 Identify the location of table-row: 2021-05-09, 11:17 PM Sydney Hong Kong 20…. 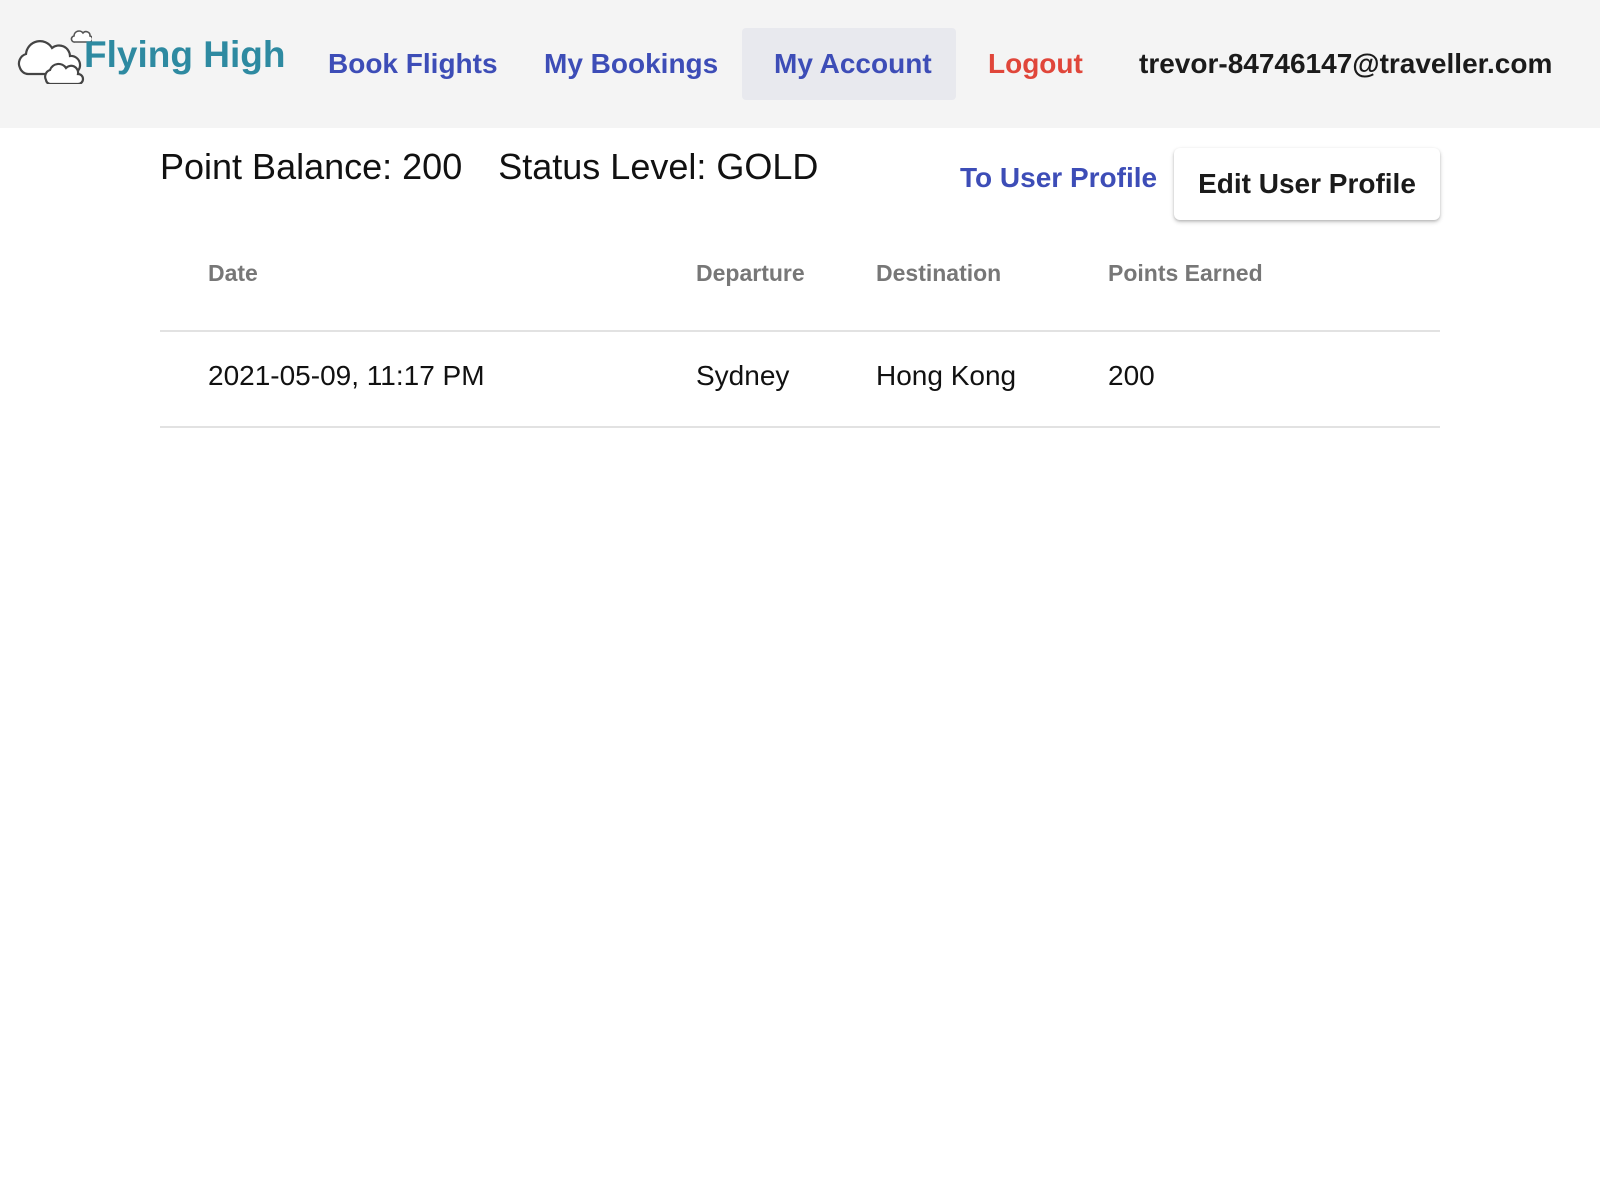
(800, 380).